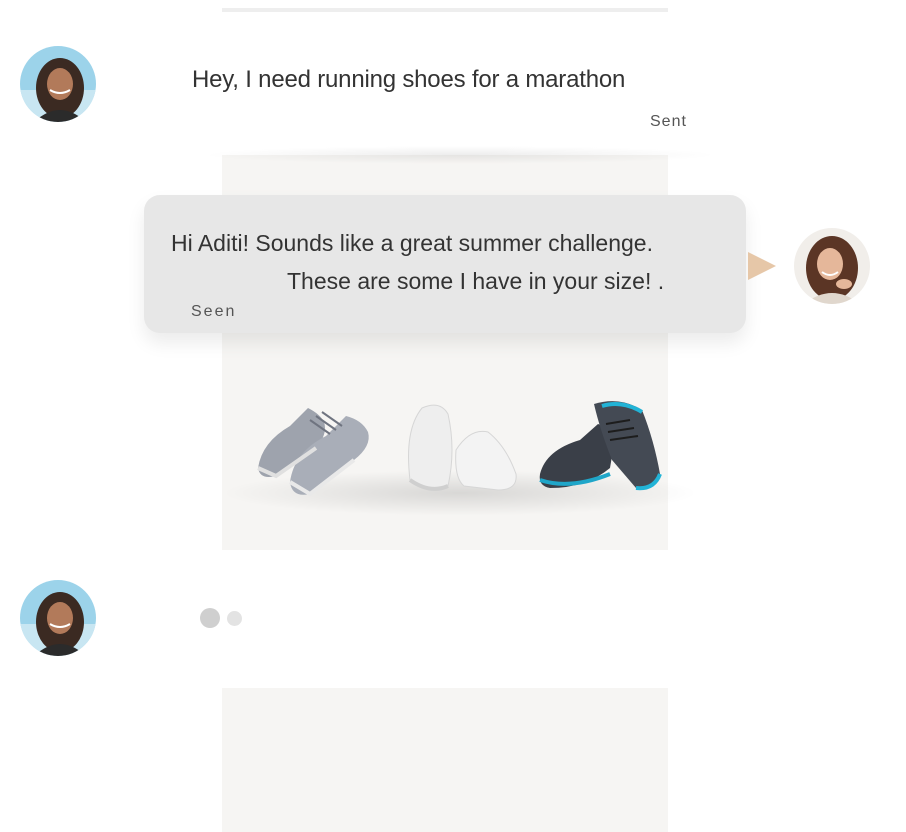 Image resolution: width=906 pixels, height=832 pixels. What do you see at coordinates (600, 446) in the screenshot?
I see `trail-shoes` at bounding box center [600, 446].